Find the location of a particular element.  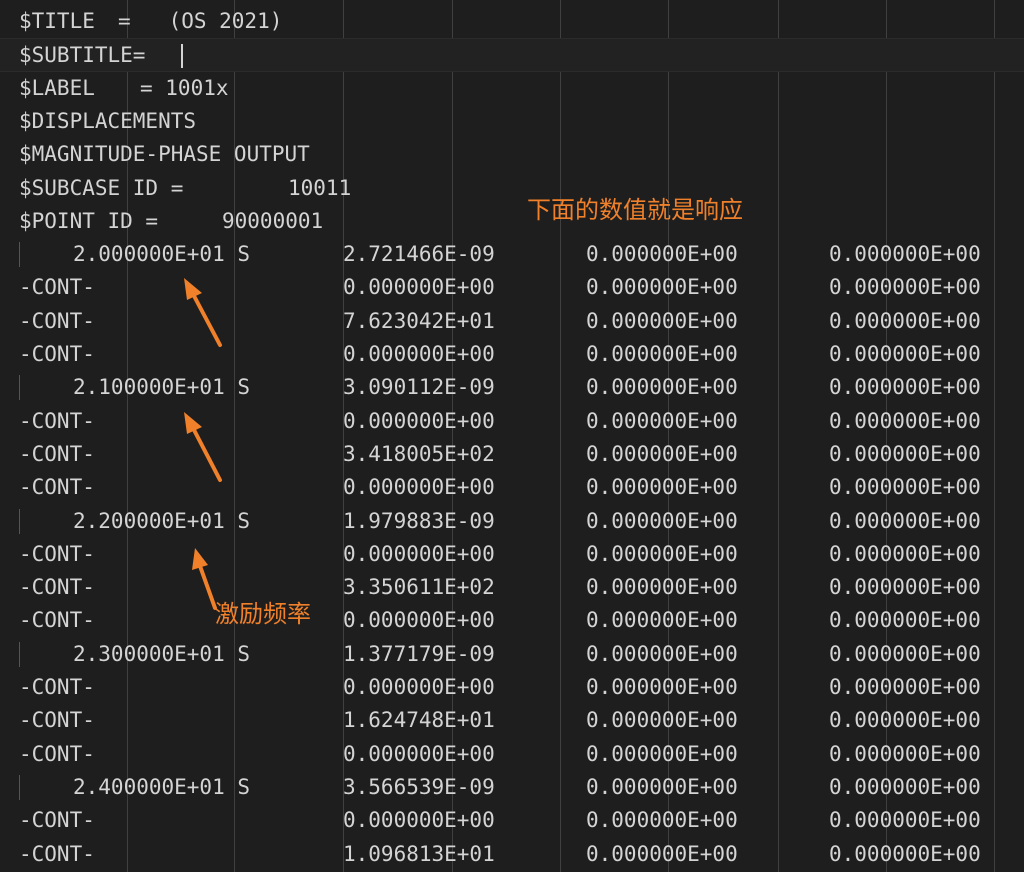

frequency-annotation: 激励频率 is located at coordinates (263, 614).